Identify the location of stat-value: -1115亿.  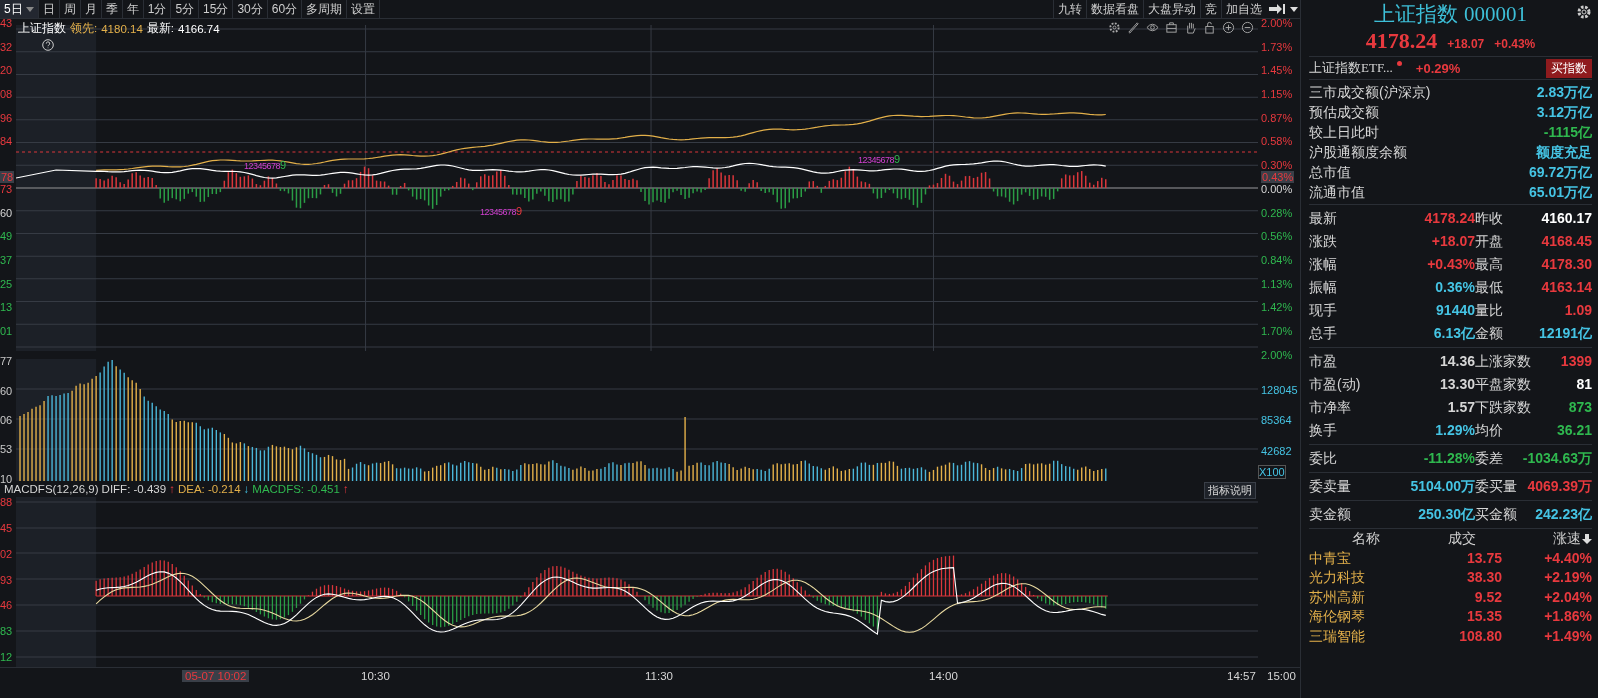
(1567, 132).